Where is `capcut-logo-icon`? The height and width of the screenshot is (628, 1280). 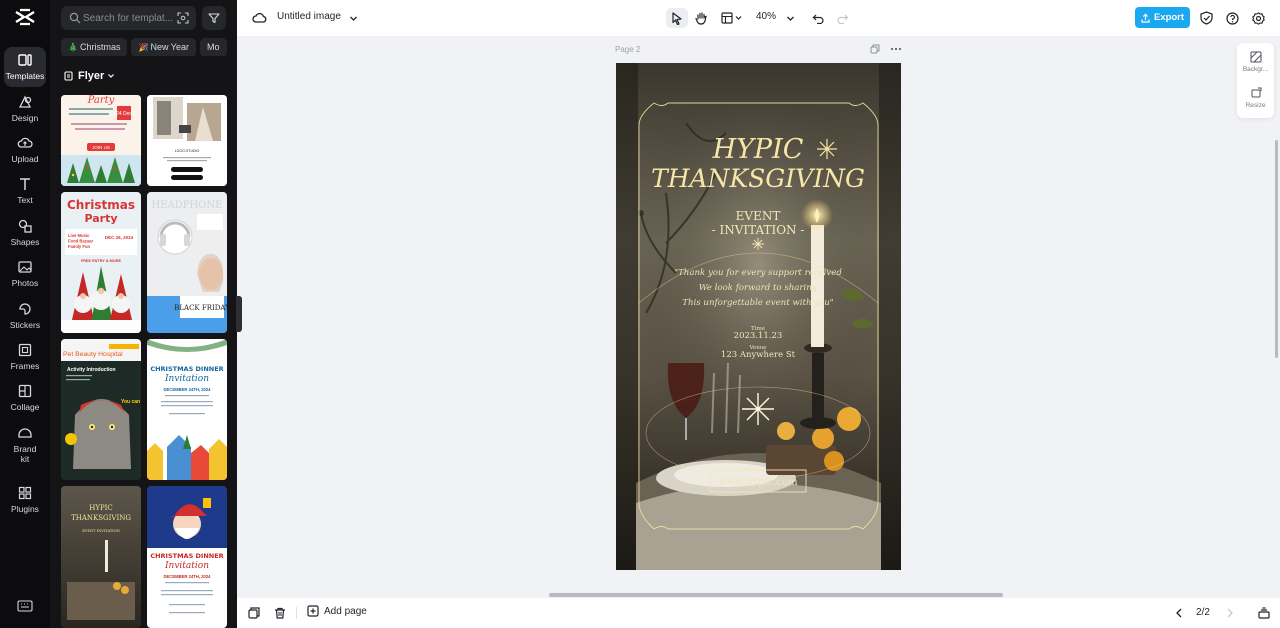
capcut-logo-icon is located at coordinates (25, 17).